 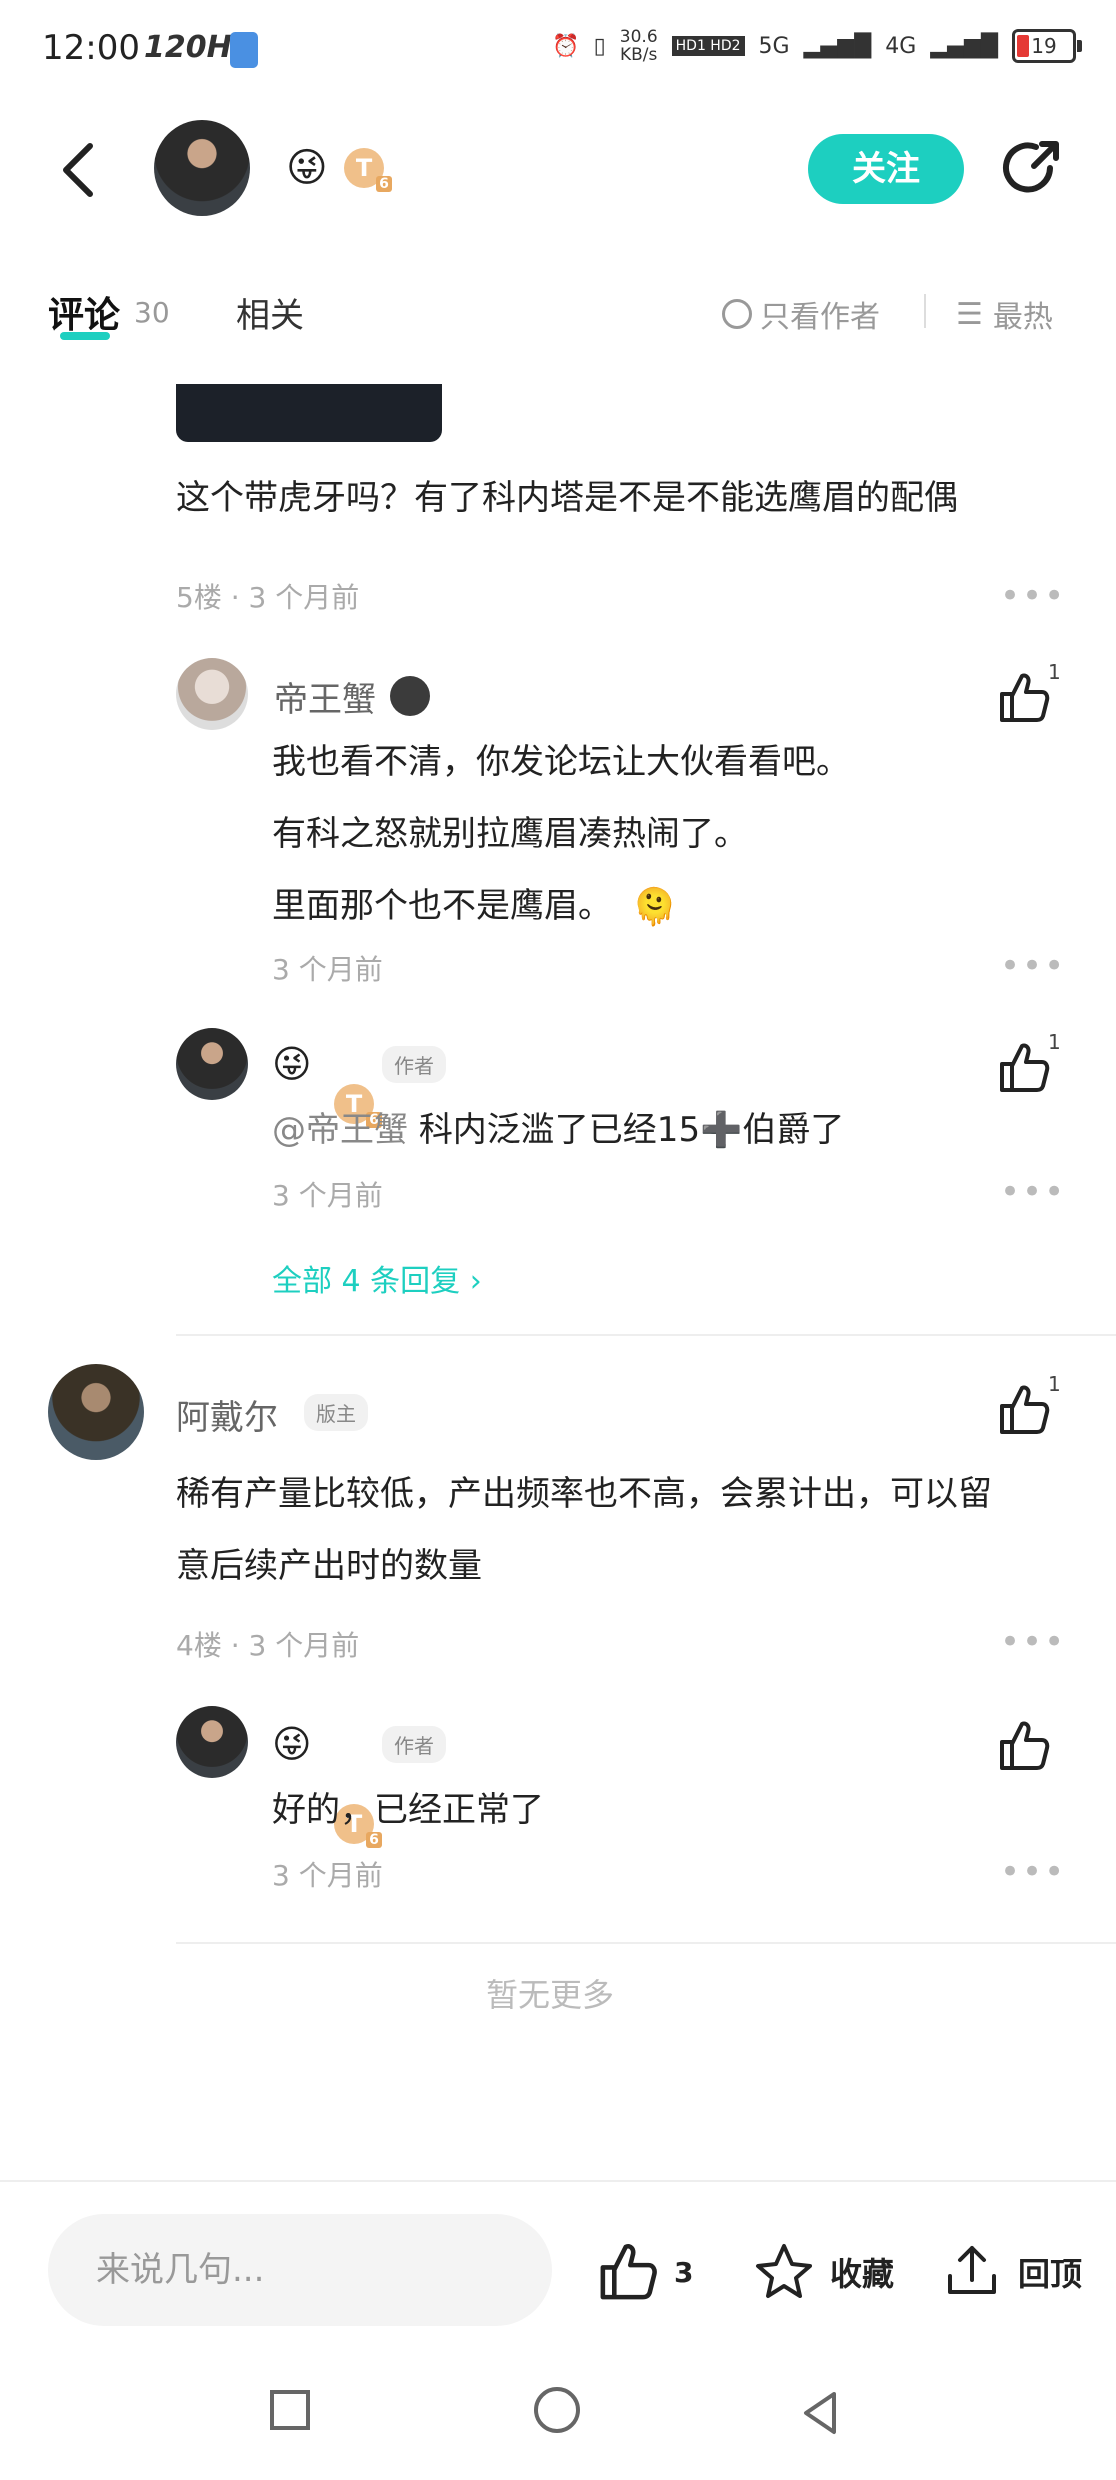 What do you see at coordinates (510, 834) in the screenshot?
I see `reply-text: 有科之怒就别拉鹰眉凑热闹了。` at bounding box center [510, 834].